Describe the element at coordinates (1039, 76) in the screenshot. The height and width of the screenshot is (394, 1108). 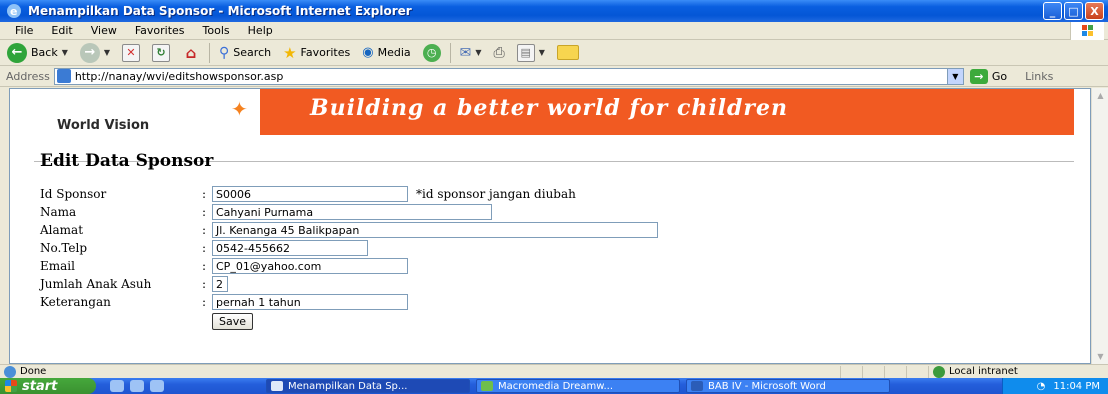
I see `links-button: Links` at that location.